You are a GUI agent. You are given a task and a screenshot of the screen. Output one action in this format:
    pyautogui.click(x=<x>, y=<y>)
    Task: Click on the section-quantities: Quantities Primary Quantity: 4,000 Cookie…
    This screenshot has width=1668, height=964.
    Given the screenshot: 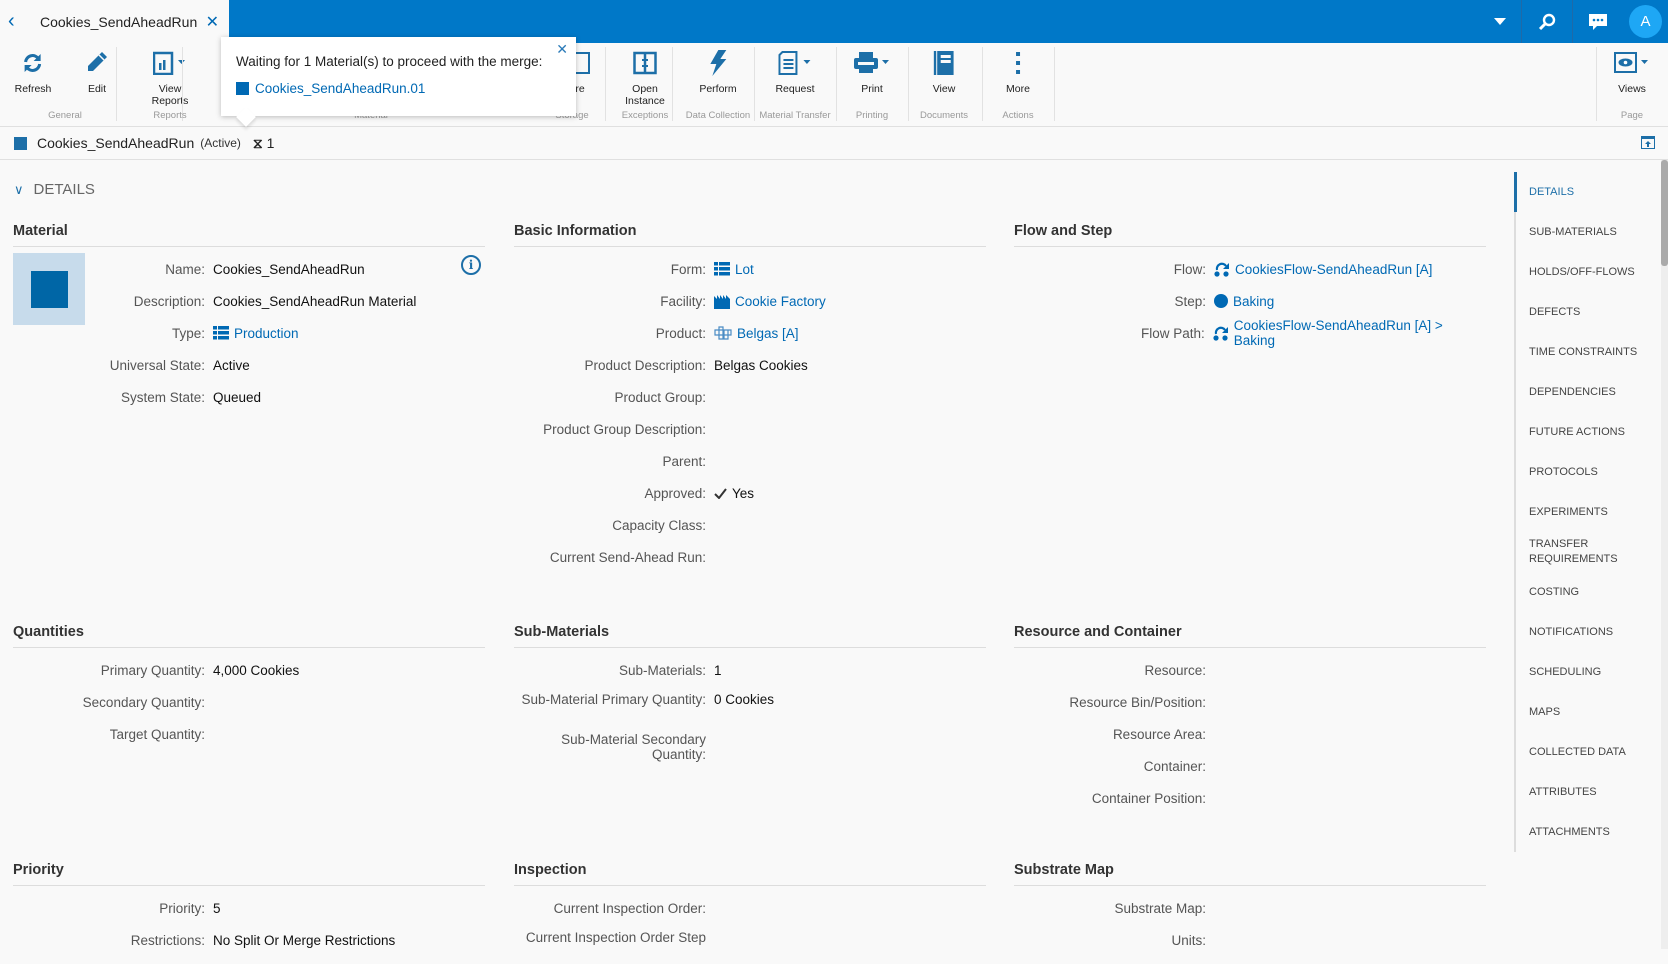 What is the action you would take?
    pyautogui.click(x=249, y=687)
    